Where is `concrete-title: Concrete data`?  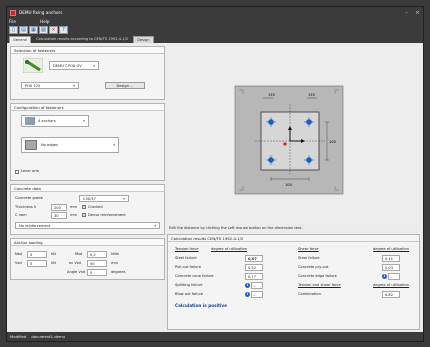
concrete-title: Concrete data is located at coordinates (87, 188).